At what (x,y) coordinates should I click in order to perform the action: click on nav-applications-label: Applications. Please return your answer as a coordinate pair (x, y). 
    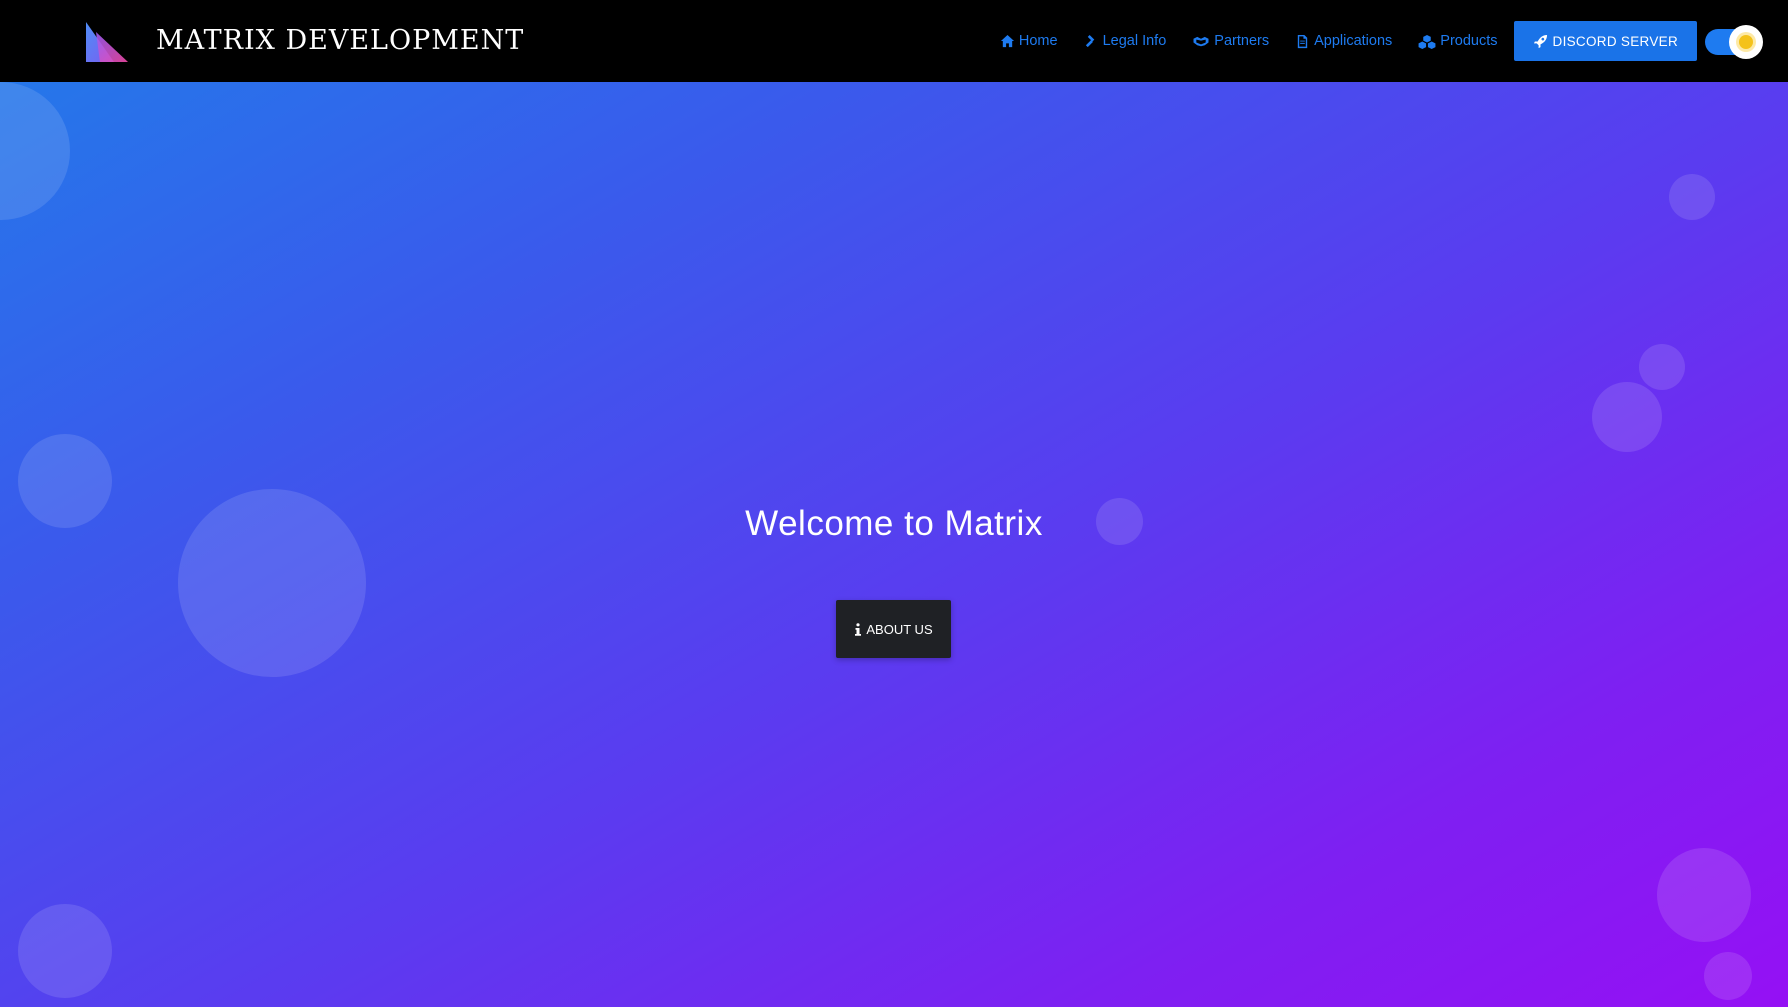
    Looking at the image, I should click on (1353, 41).